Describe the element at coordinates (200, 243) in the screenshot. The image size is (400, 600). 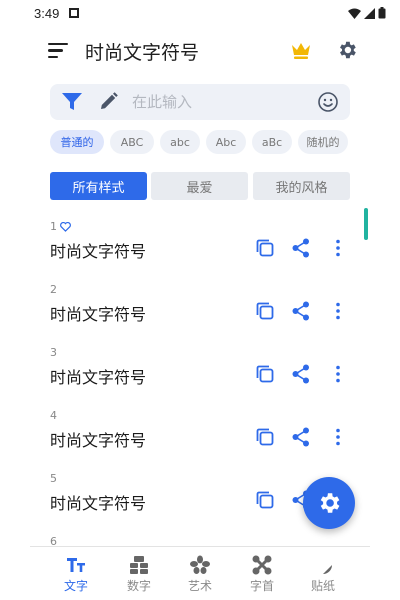
I see `list-item: 1 时尚文字符号` at that location.